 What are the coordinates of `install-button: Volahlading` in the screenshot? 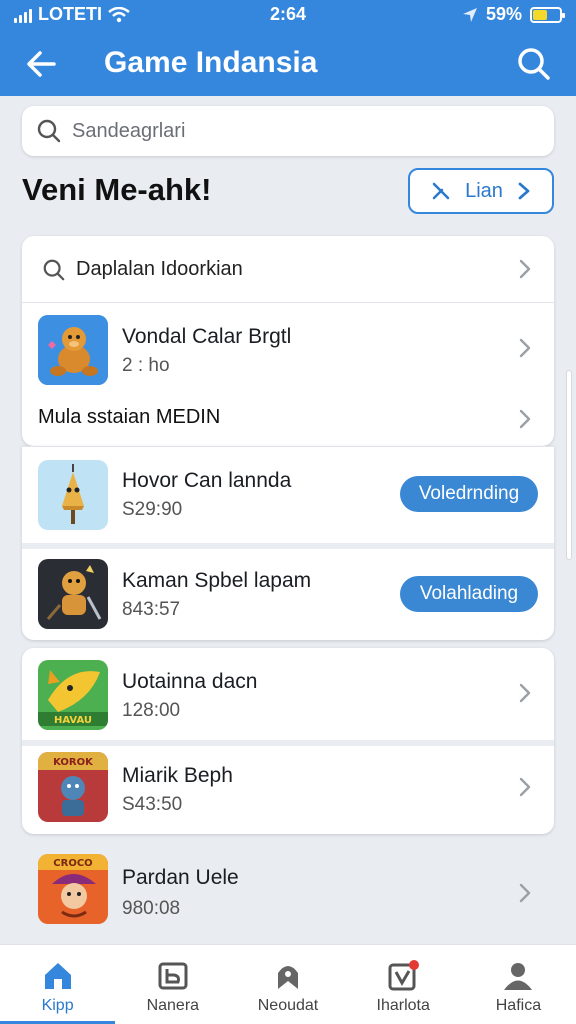 It's located at (469, 594).